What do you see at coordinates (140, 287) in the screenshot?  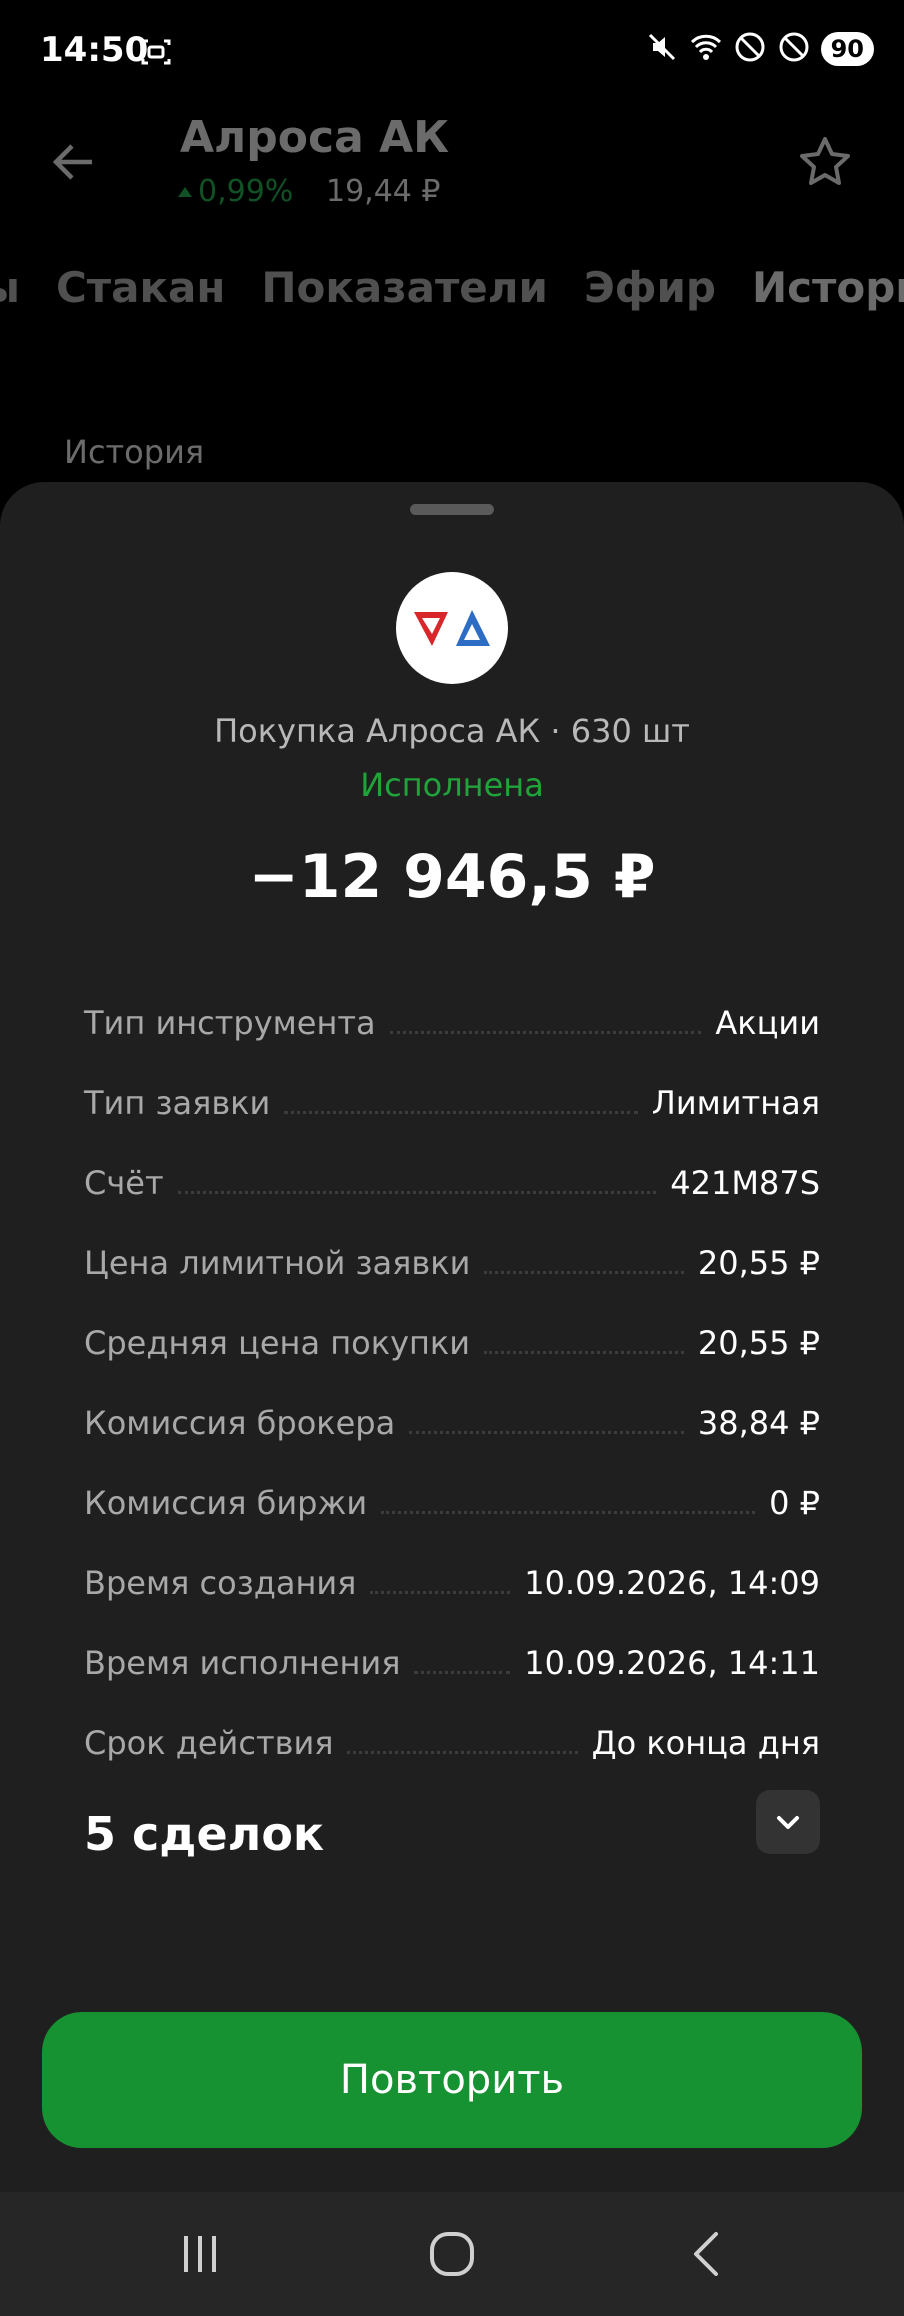 I see `tab-orderbook: Стакан` at bounding box center [140, 287].